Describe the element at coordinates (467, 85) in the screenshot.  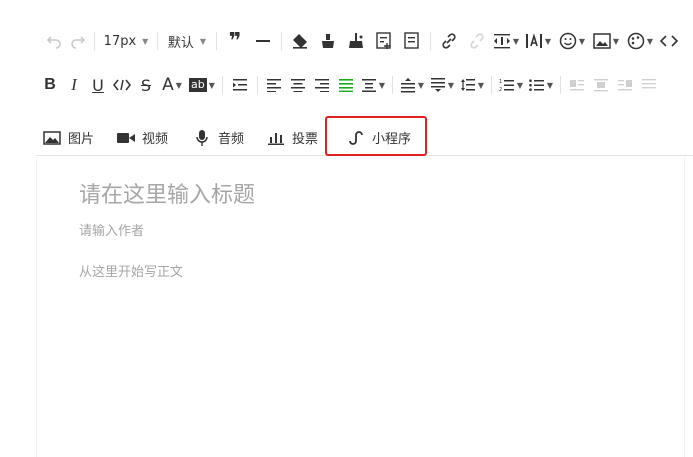
I see `line-height-icon` at that location.